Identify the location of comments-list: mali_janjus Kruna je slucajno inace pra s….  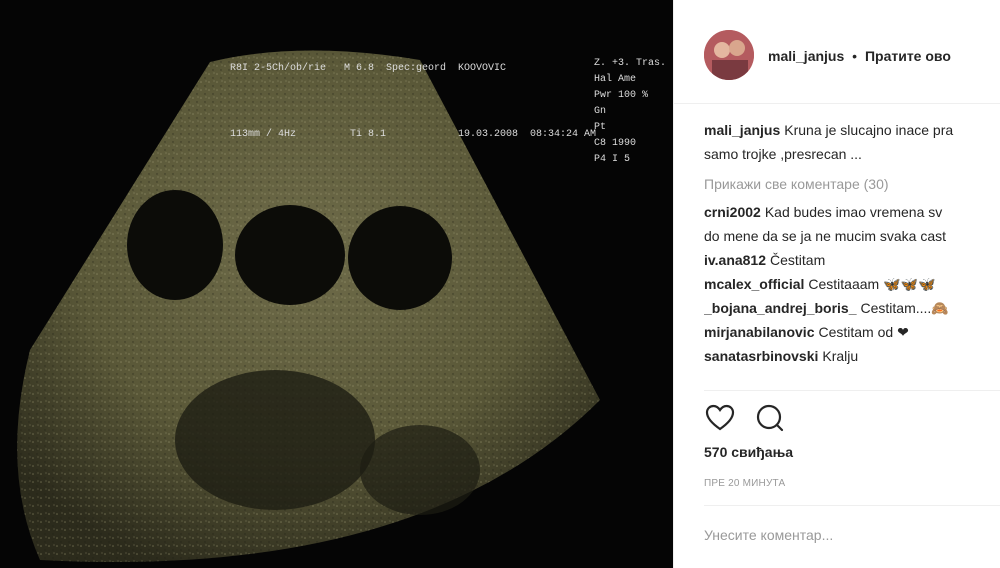
(849, 254).